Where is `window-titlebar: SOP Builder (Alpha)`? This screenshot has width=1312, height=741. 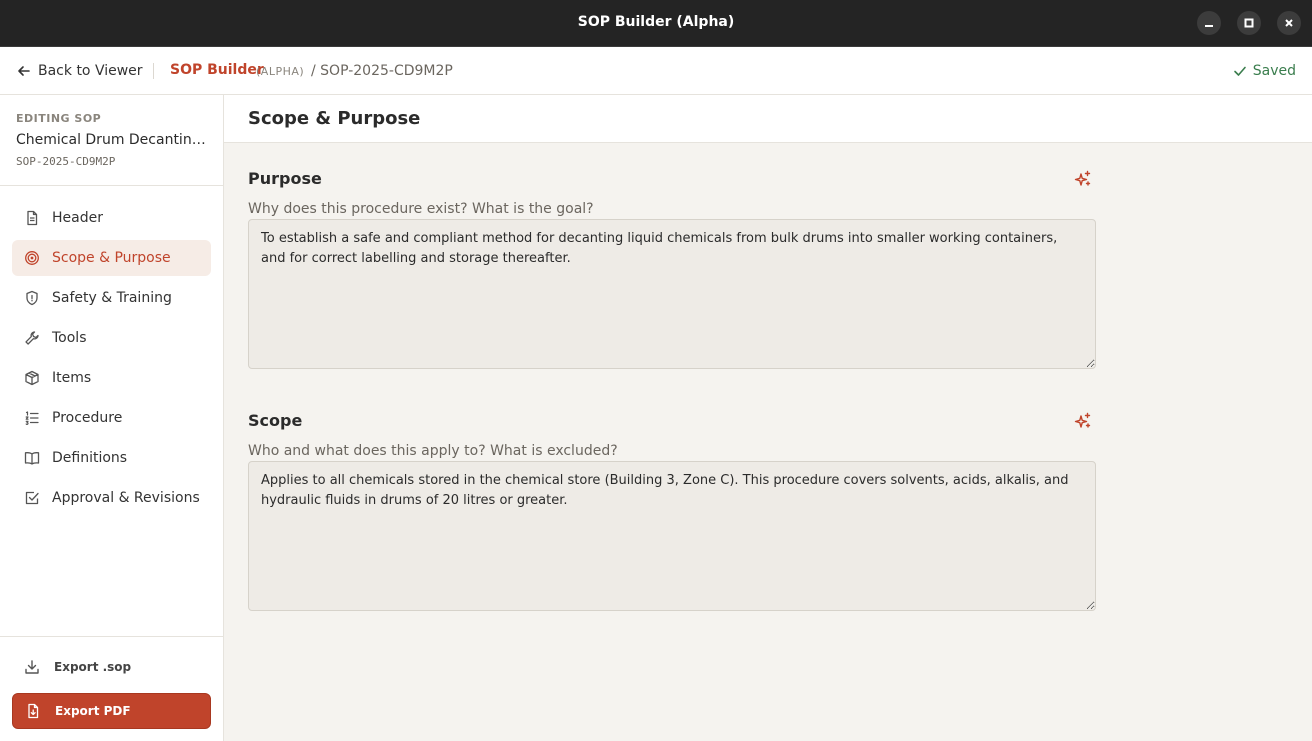
window-titlebar: SOP Builder (Alpha) is located at coordinates (656, 23).